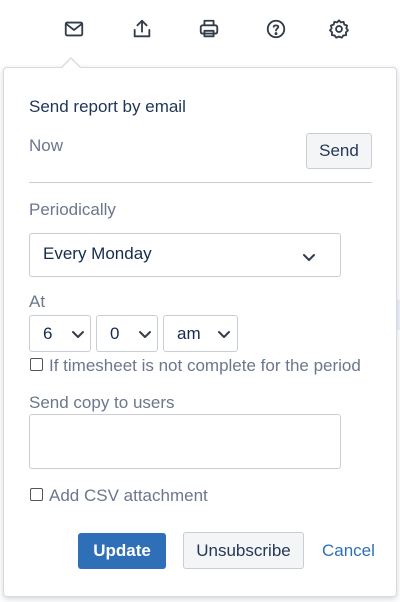 The width and height of the screenshot is (400, 602). I want to click on popup-caret-fill, so click(71, 64).